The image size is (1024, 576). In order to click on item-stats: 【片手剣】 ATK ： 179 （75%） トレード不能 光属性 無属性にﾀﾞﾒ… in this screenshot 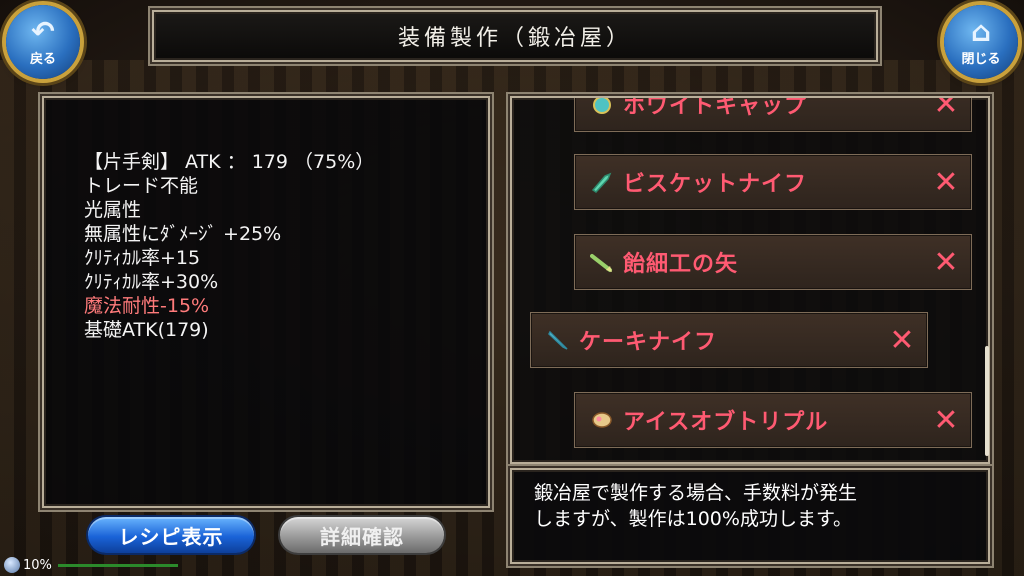, I will do `click(229, 246)`.